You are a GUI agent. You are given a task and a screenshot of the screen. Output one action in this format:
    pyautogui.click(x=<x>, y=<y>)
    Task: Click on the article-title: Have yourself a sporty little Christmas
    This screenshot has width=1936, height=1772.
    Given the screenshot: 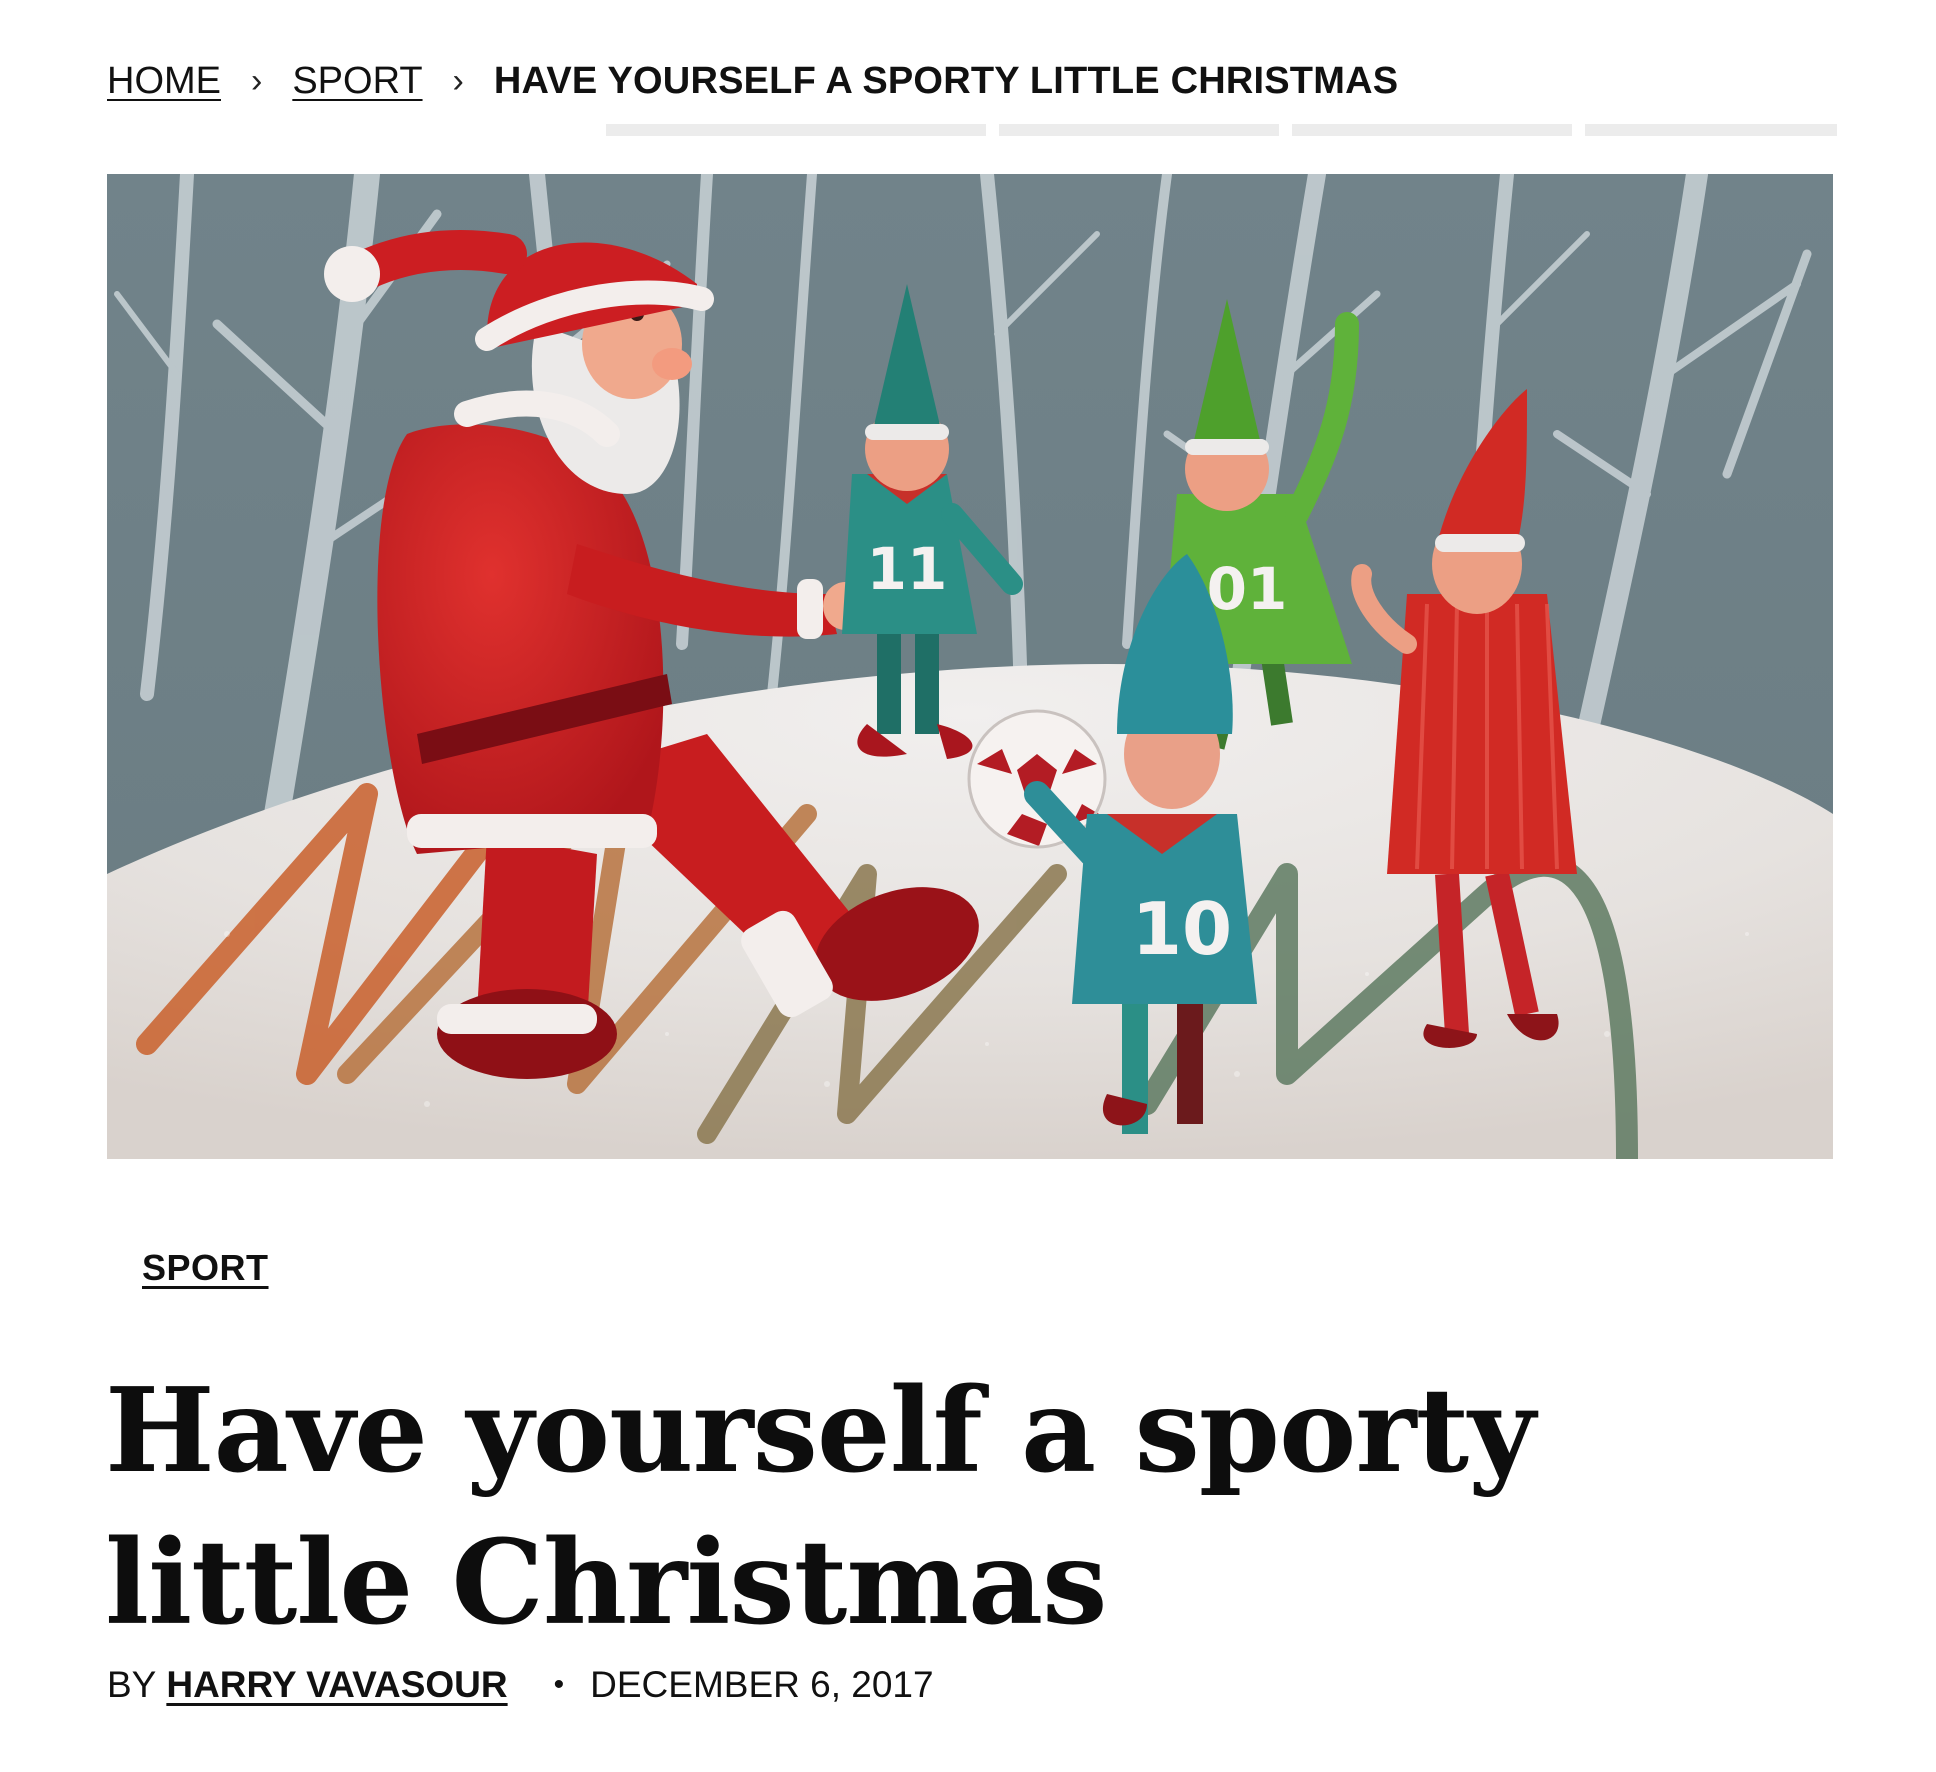 What is the action you would take?
    pyautogui.click(x=820, y=1507)
    